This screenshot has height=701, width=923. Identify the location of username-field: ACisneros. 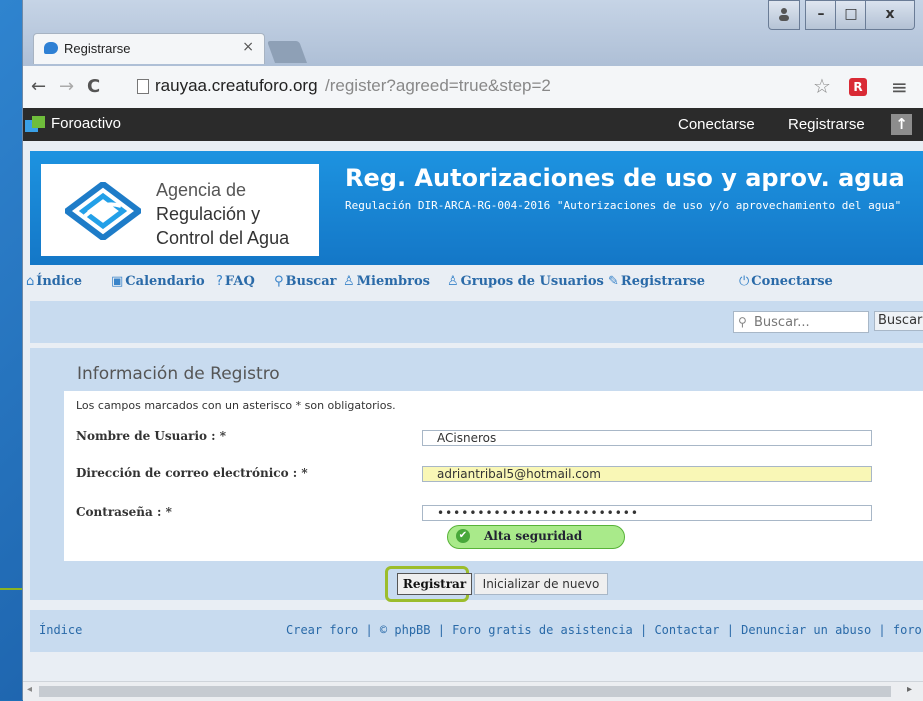
(647, 438).